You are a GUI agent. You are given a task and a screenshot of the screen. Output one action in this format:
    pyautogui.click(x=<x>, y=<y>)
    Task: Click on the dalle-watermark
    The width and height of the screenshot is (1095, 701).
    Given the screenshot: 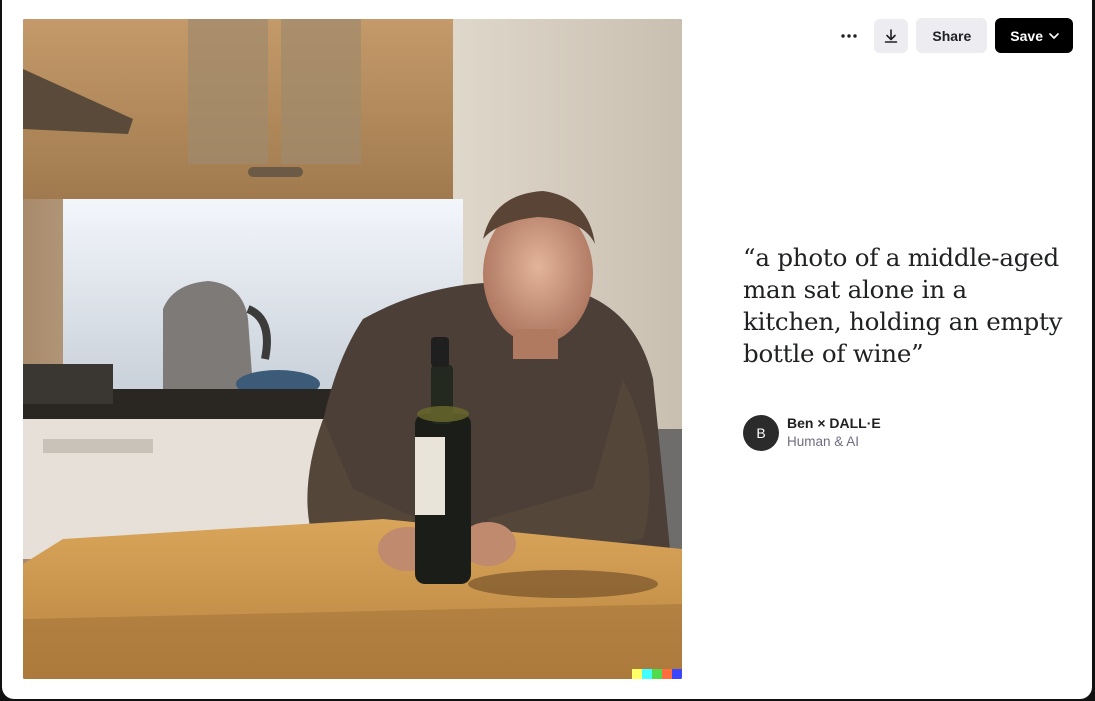 What is the action you would take?
    pyautogui.click(x=657, y=674)
    